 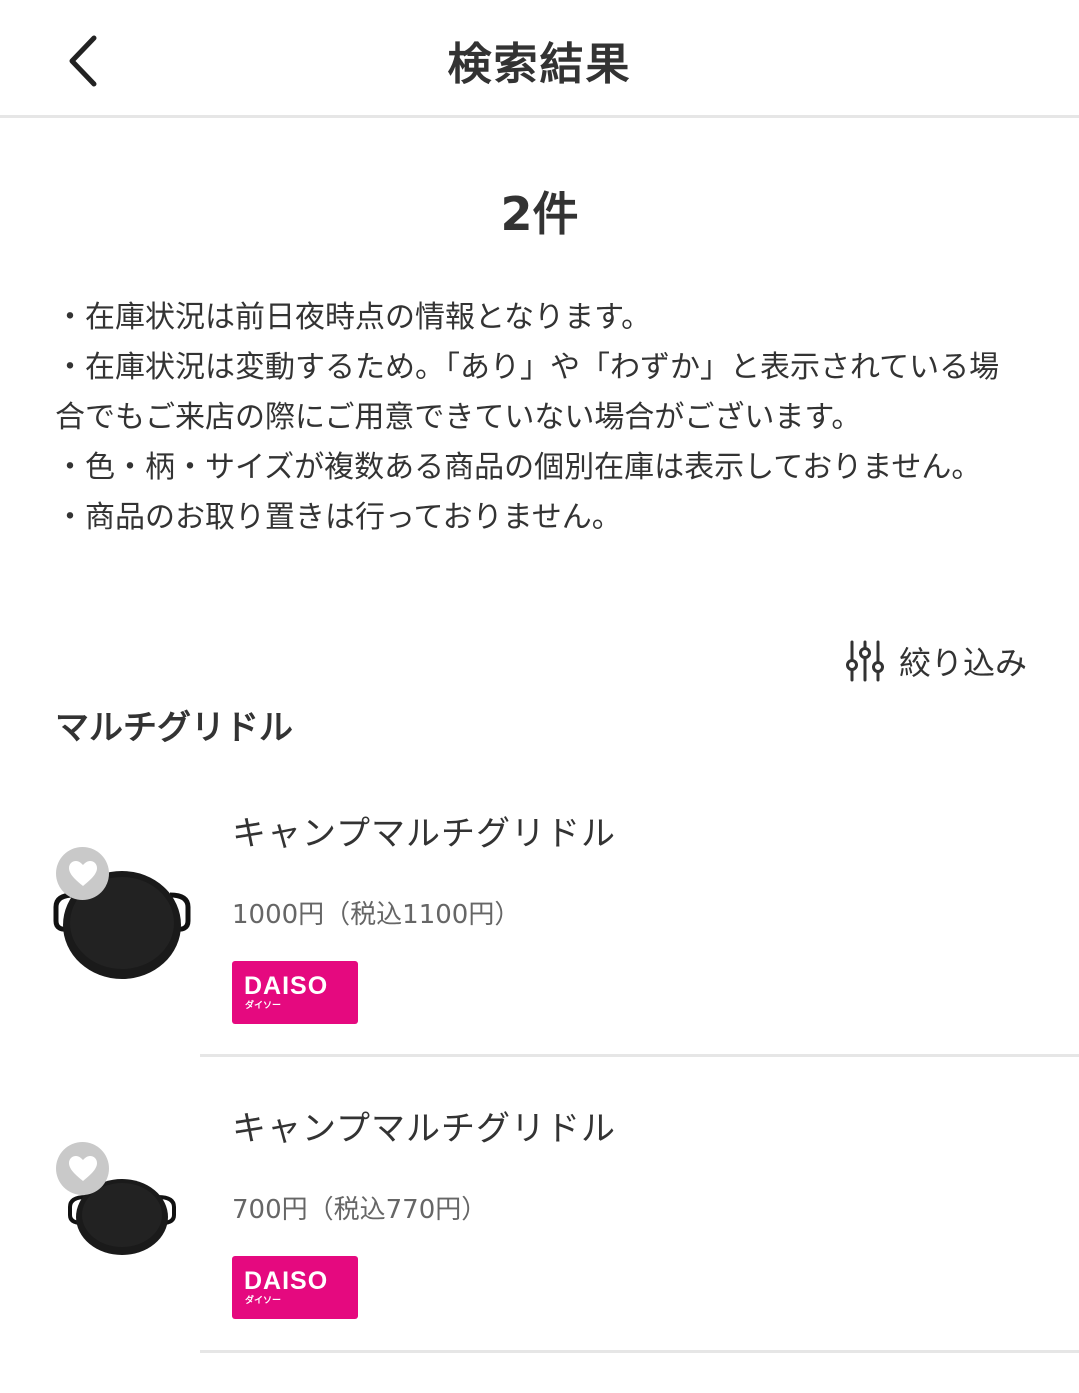 What do you see at coordinates (360, 1210) in the screenshot?
I see `product-price: 700円（税込770円）` at bounding box center [360, 1210].